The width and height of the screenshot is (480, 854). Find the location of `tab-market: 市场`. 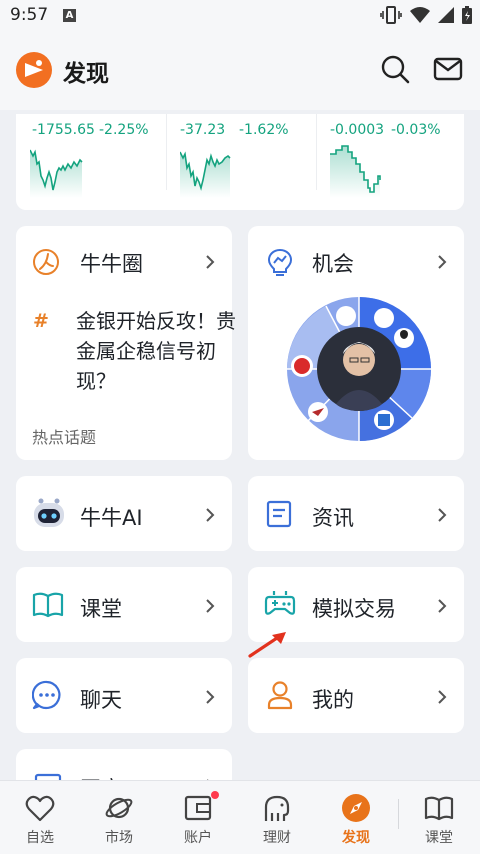

tab-market: 市场 is located at coordinates (119, 817).